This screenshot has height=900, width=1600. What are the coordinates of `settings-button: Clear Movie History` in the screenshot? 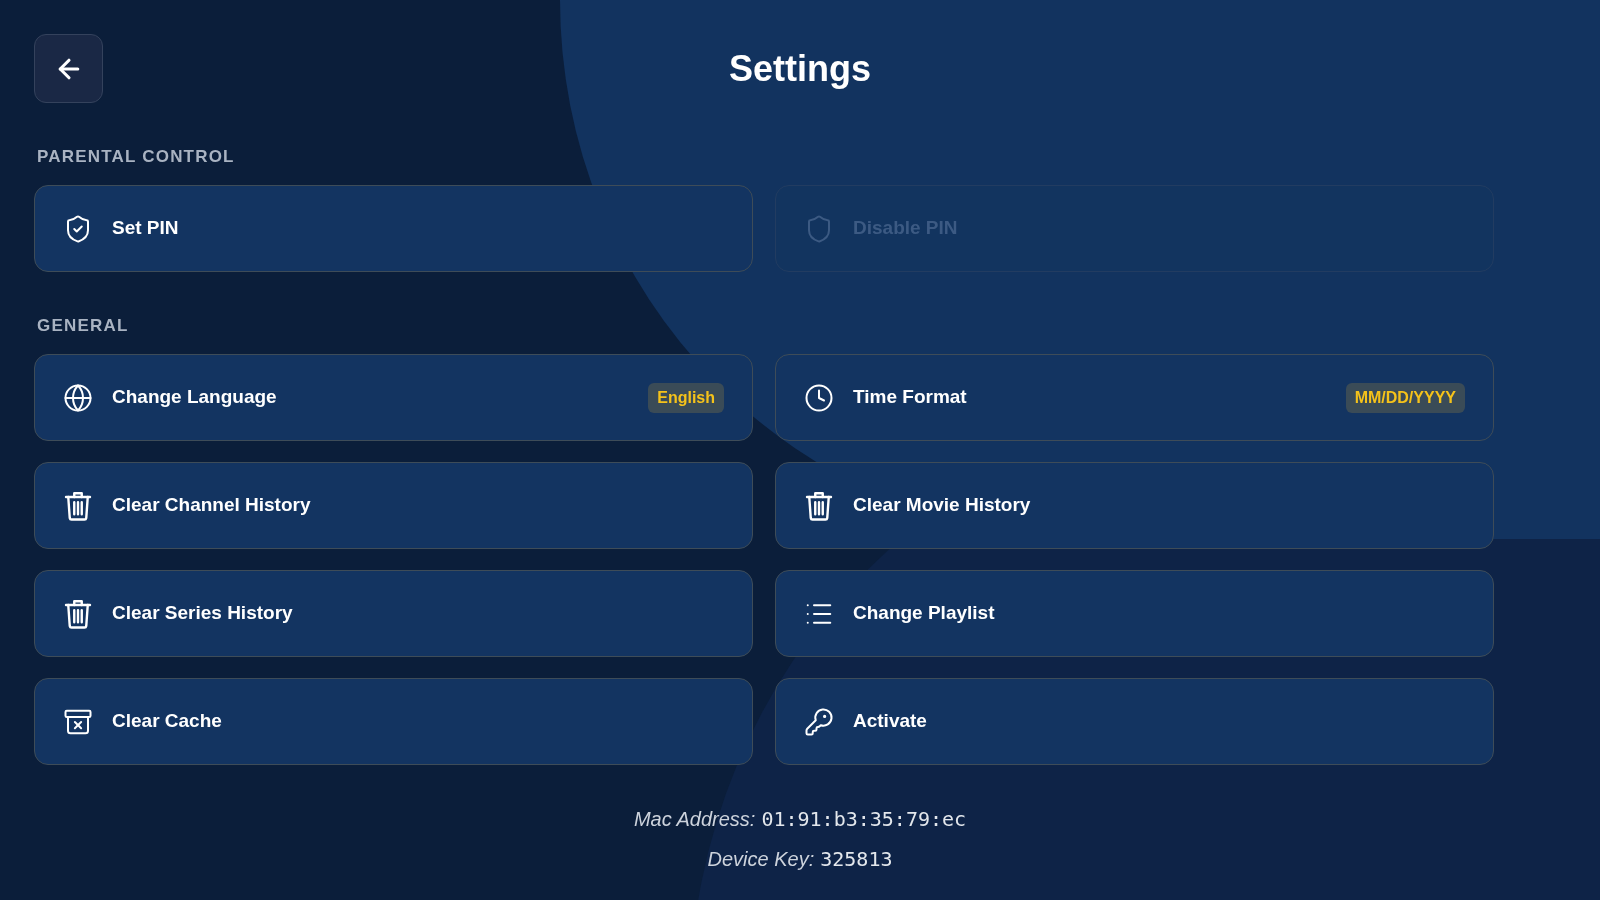 It's located at (1134, 505).